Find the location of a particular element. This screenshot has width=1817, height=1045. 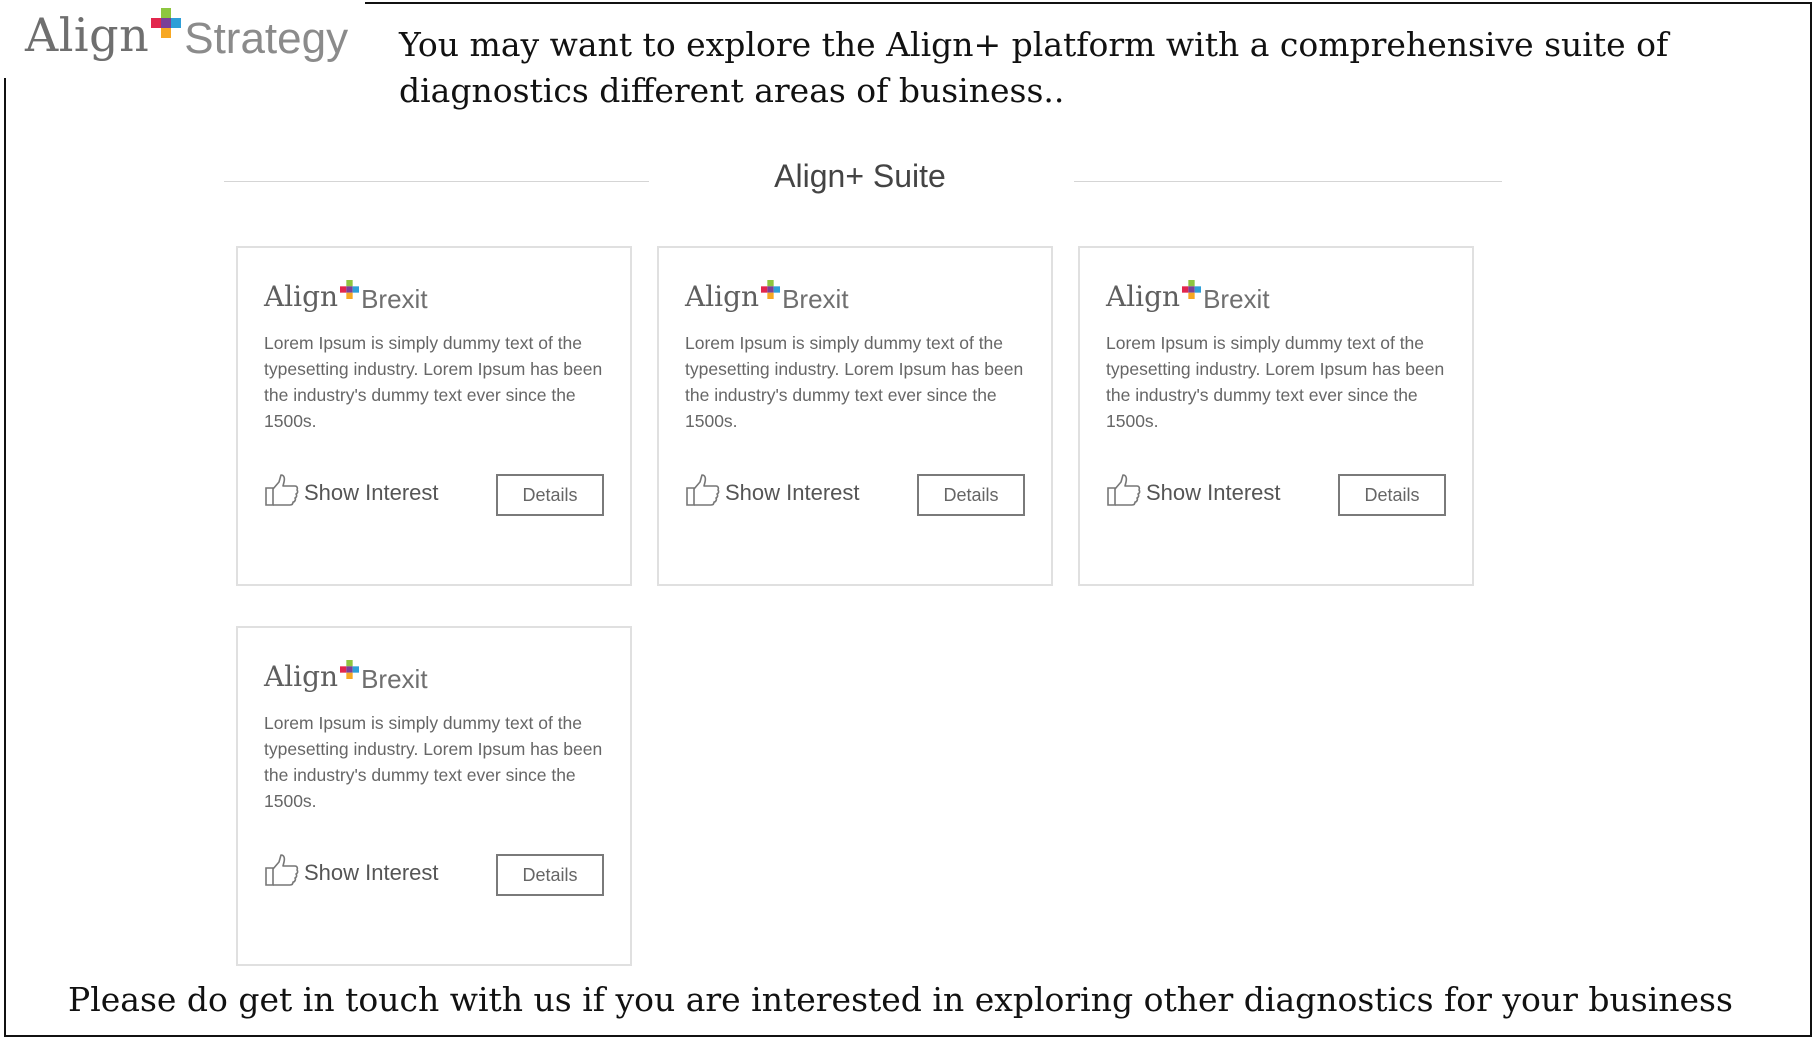

logo-area: Align Strategy is located at coordinates (182, 39).